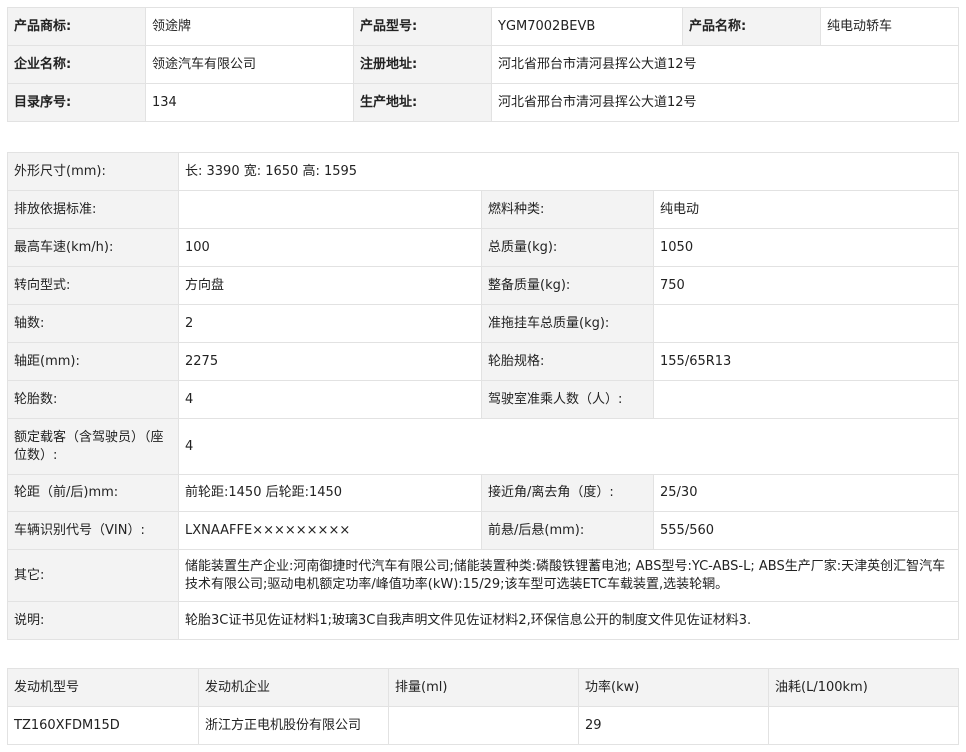  What do you see at coordinates (673, 725) in the screenshot?
I see `power-cell: 29` at bounding box center [673, 725].